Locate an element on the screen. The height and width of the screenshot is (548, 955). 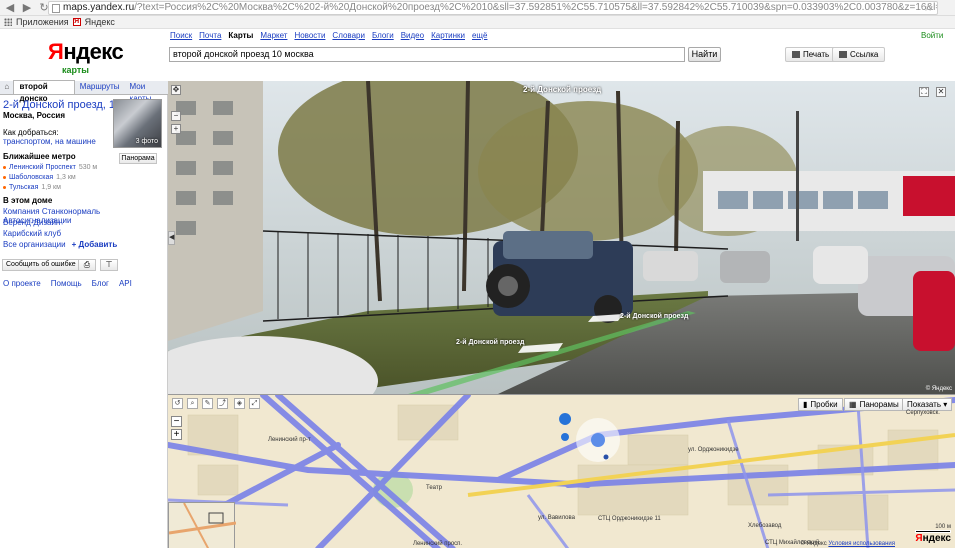
service-blogs: Блоги is located at coordinates (383, 35).